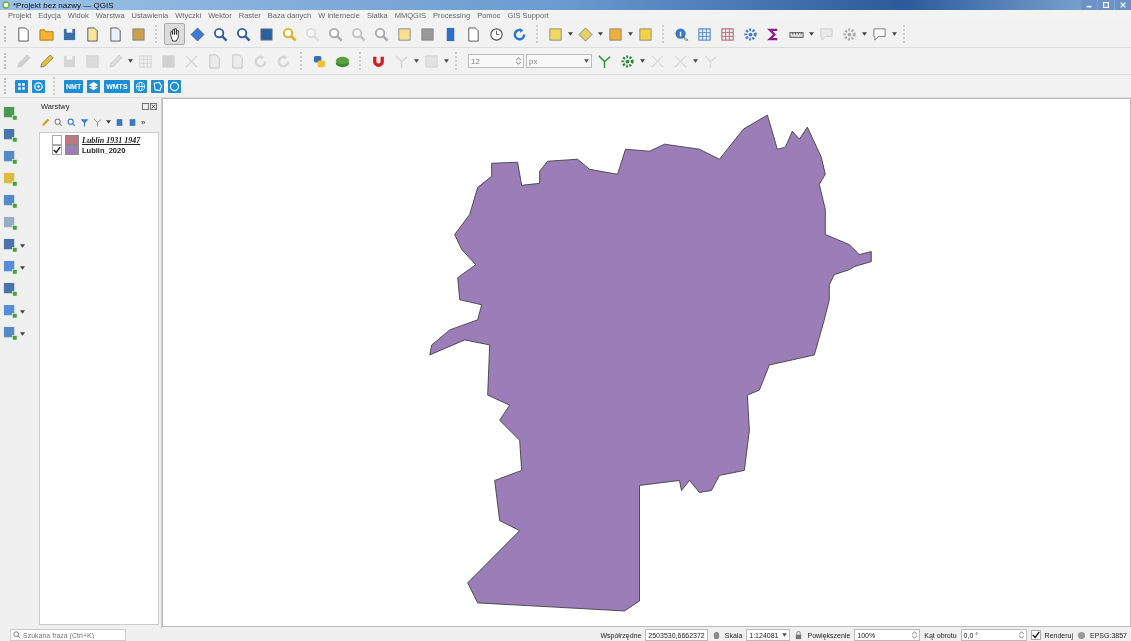 The height and width of the screenshot is (641, 1131). I want to click on lock-icon, so click(799, 635).